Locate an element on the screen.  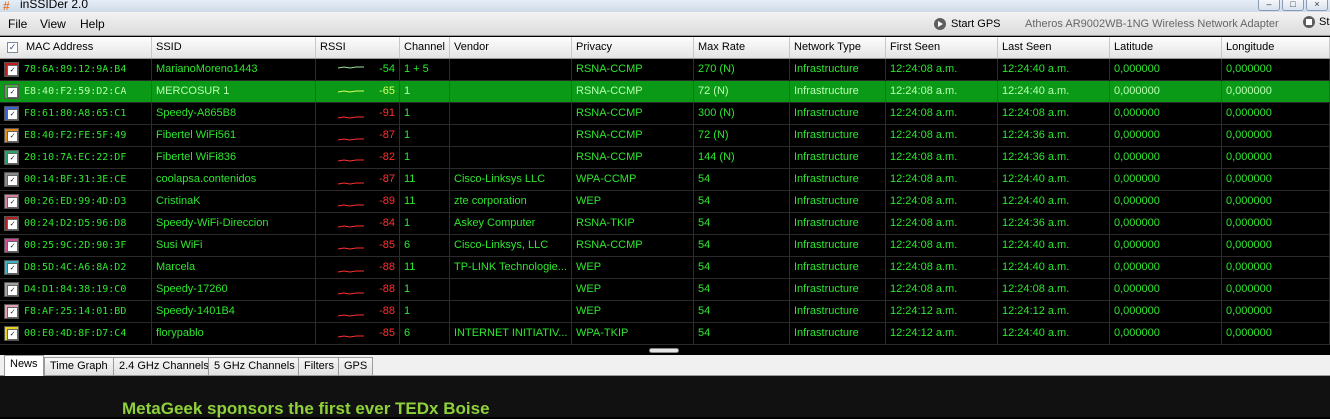
col-ssid-header: SSID is located at coordinates (234, 47).